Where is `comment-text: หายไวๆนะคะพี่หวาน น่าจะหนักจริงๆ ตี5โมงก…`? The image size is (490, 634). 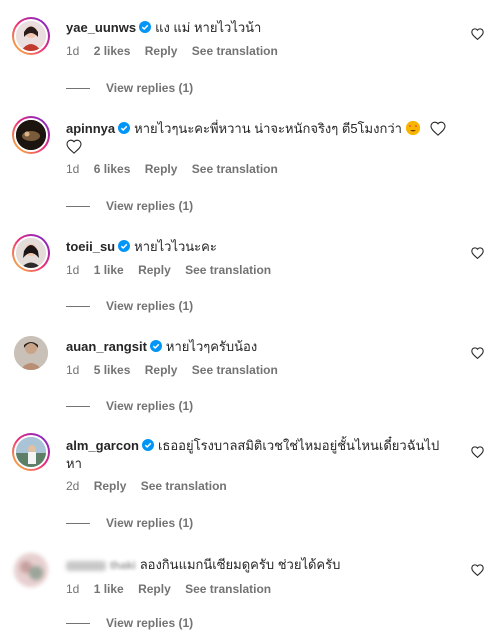
comment-text: หายไวๆนะคะพี่หวาน น่าจะหนักจริงๆ ตี5โมงก… is located at coordinates (268, 128).